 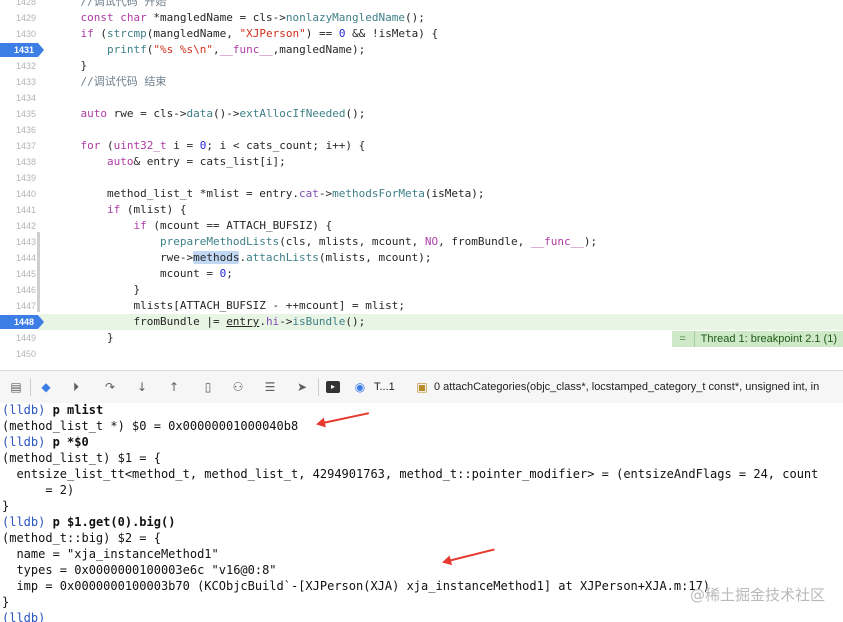 What do you see at coordinates (18, 146) in the screenshot?
I see `line-number: 1437` at bounding box center [18, 146].